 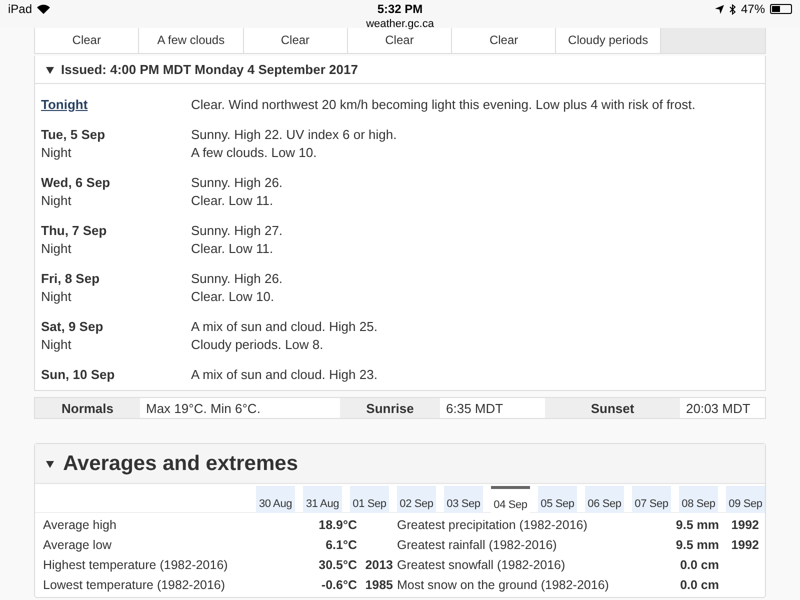 I want to click on forecast-text: Cloudy periods. Low 8., so click(x=257, y=345).